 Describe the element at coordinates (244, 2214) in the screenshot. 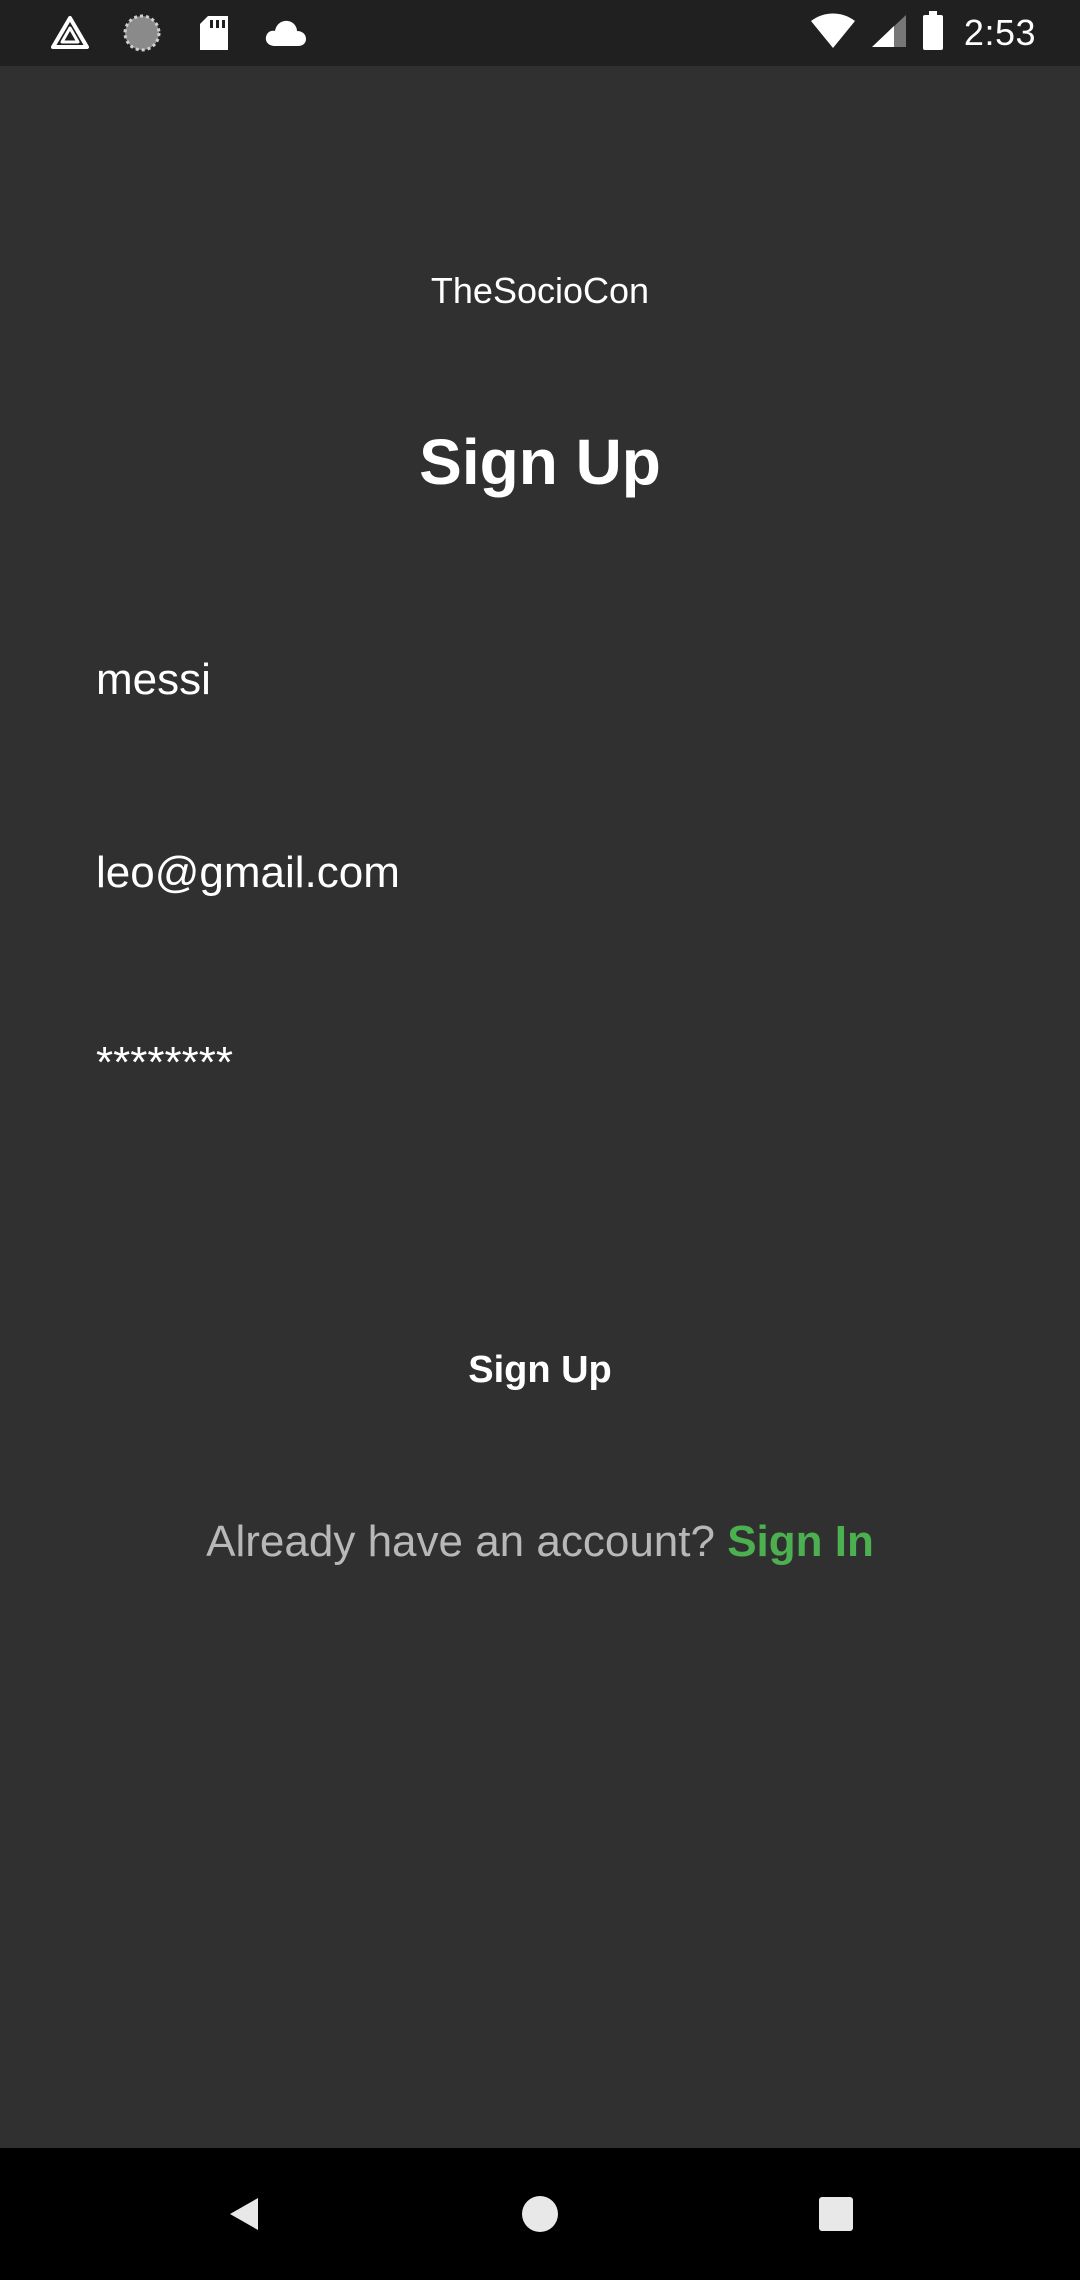

I see `back-icon` at that location.